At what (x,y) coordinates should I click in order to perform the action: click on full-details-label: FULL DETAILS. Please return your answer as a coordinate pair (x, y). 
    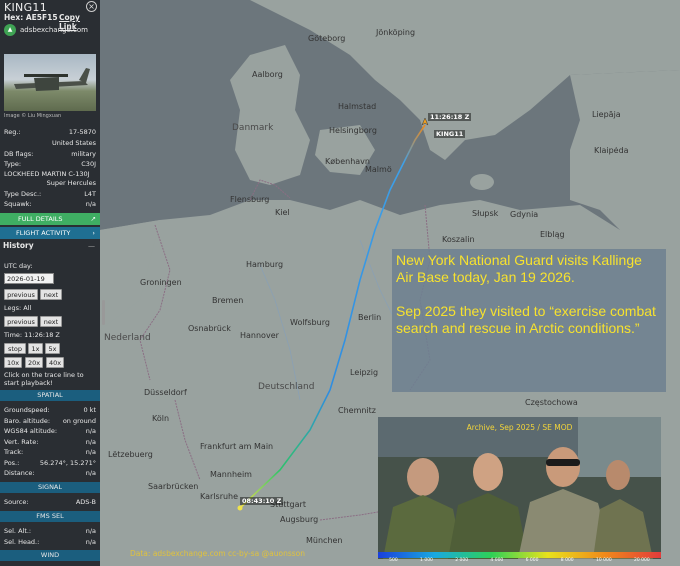
    Looking at the image, I should click on (40, 219).